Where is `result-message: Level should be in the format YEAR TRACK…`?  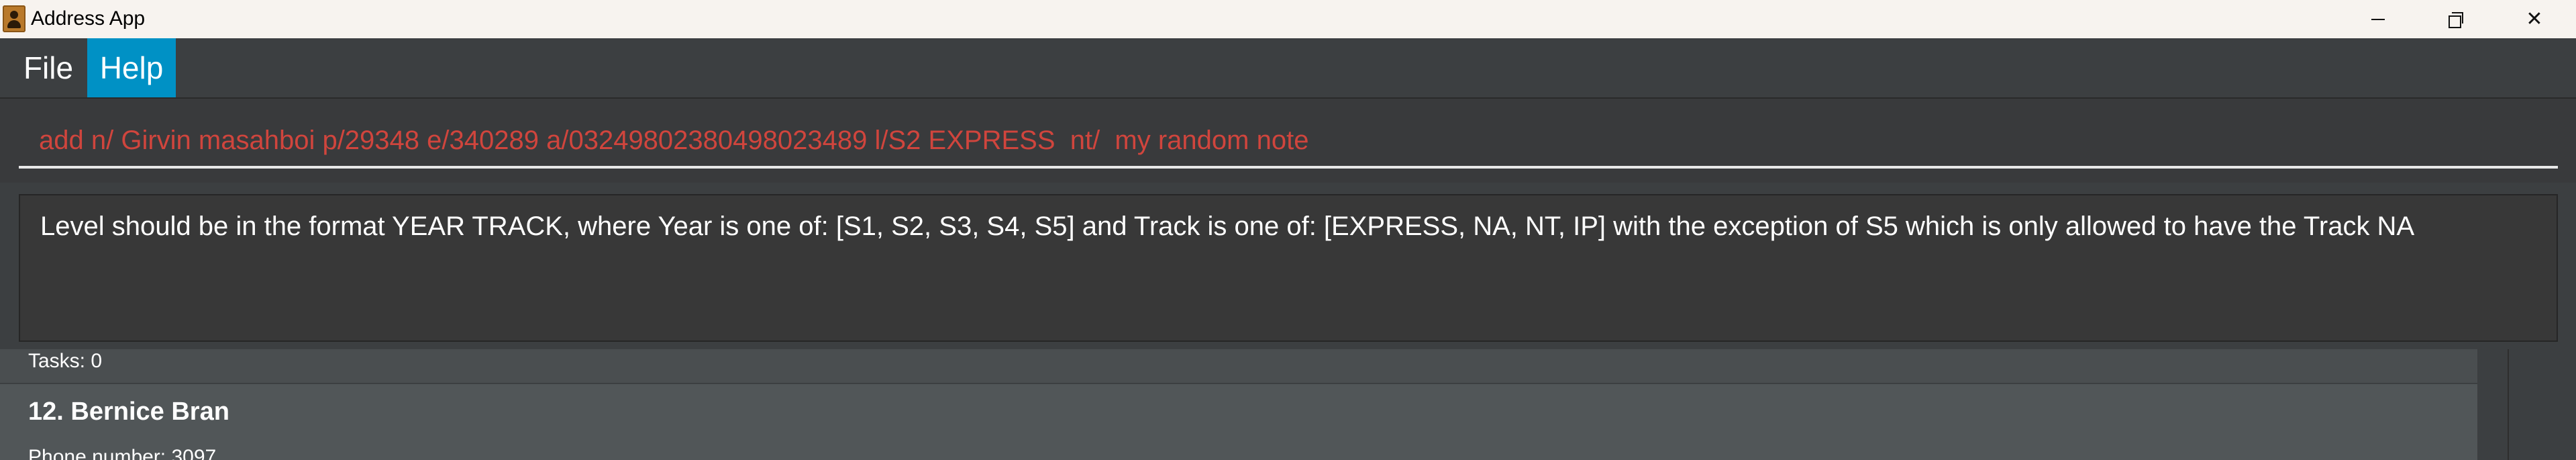
result-message: Level should be in the format YEAR TRACK… is located at coordinates (1227, 226).